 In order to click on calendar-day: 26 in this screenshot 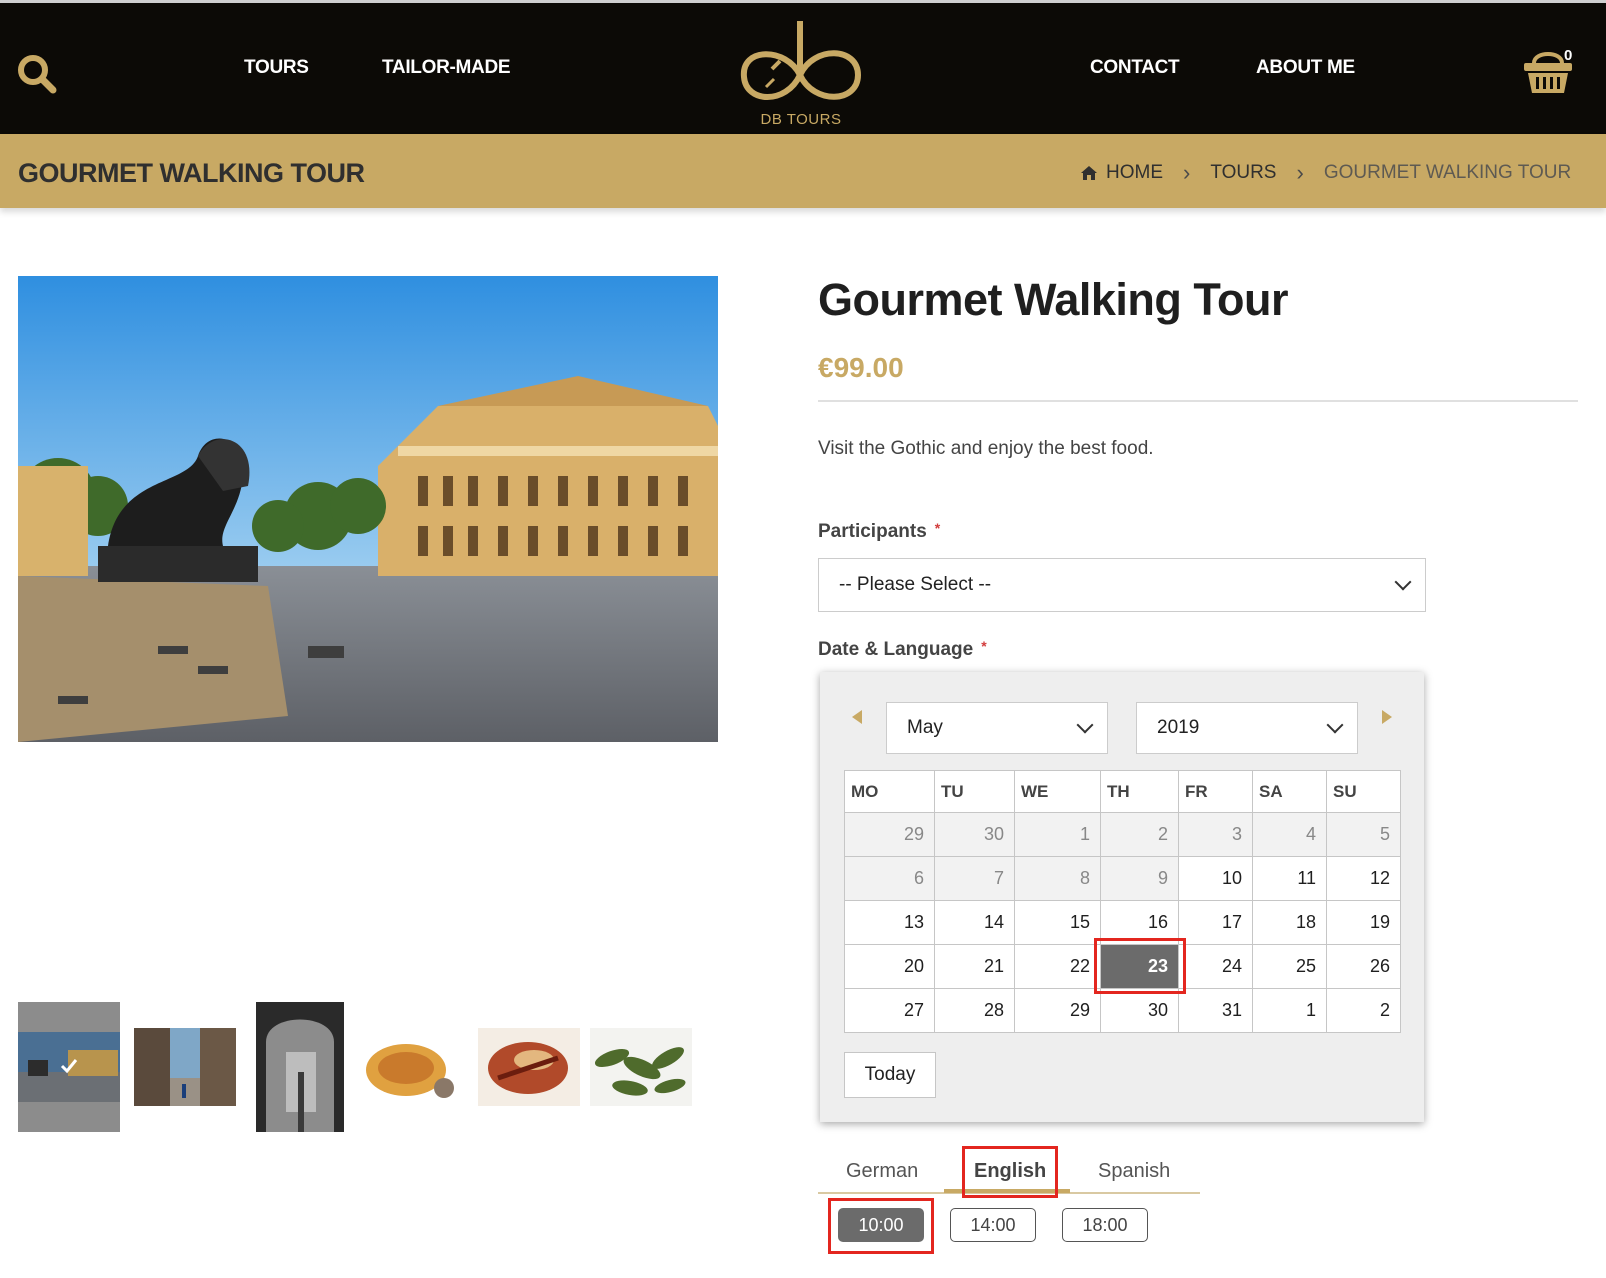, I will do `click(1363, 966)`.